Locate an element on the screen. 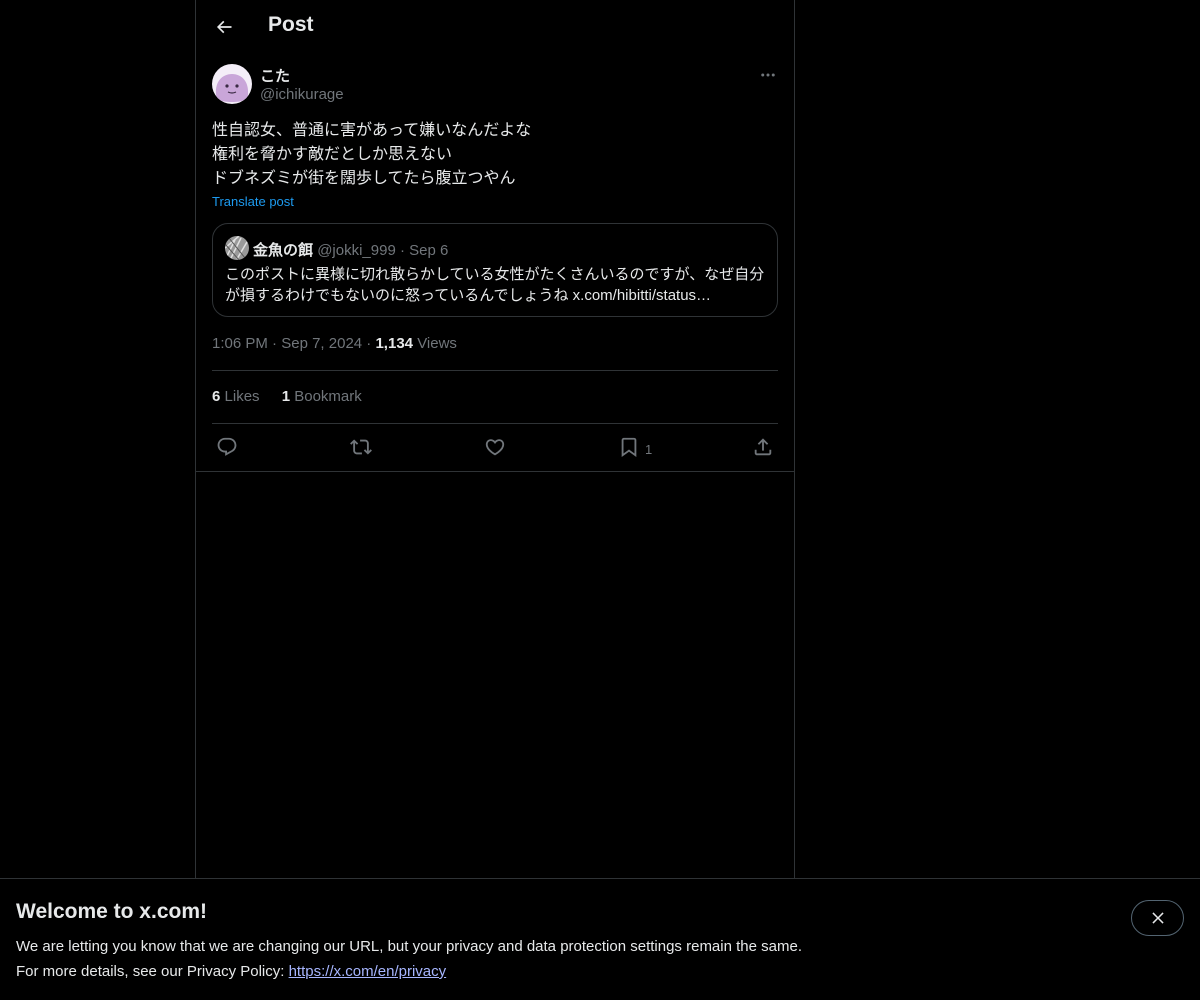 The image size is (1200, 1000). author-name: こた is located at coordinates (275, 75).